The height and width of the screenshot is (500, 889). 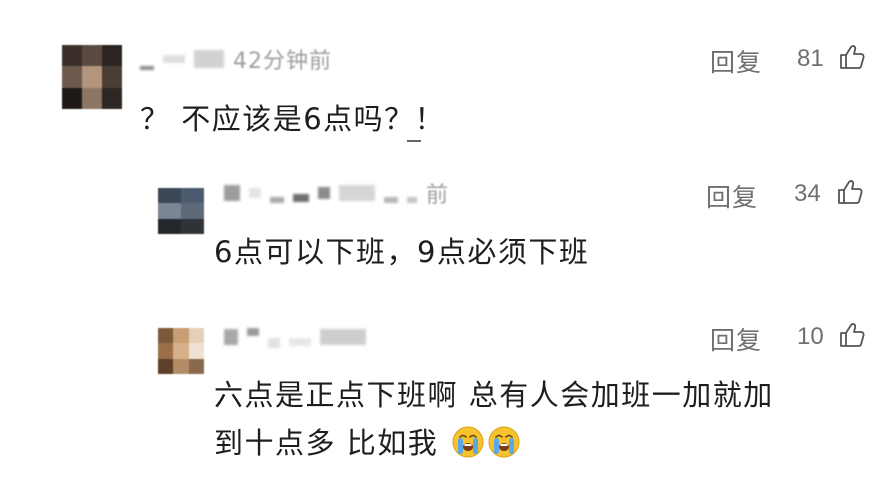 I want to click on comment-text-line-2: 到十点多 比如我, so click(x=367, y=441).